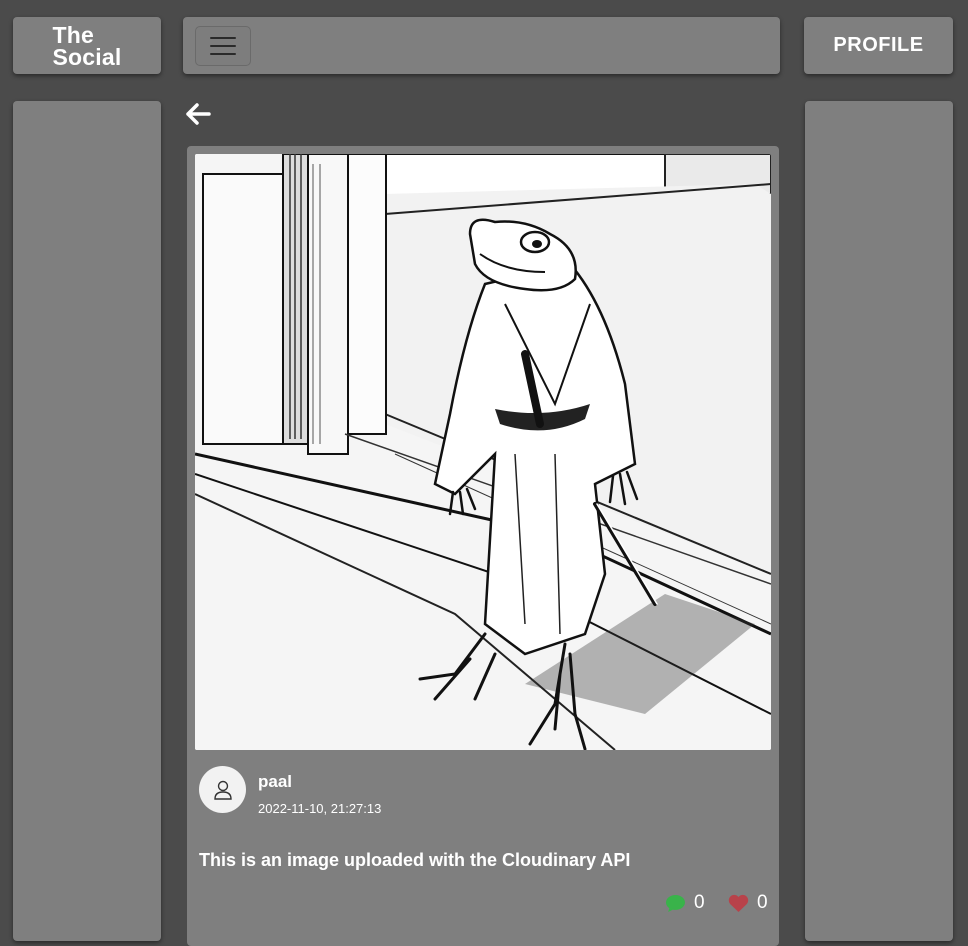 This screenshot has height=946, width=968. I want to click on profile-button: PROFILE, so click(878, 45).